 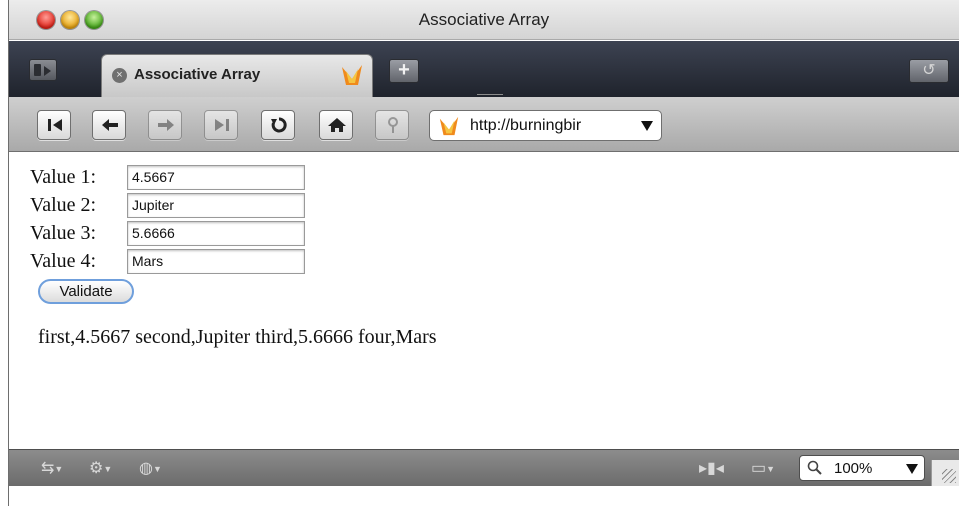 I want to click on value-4-input, so click(x=216, y=261).